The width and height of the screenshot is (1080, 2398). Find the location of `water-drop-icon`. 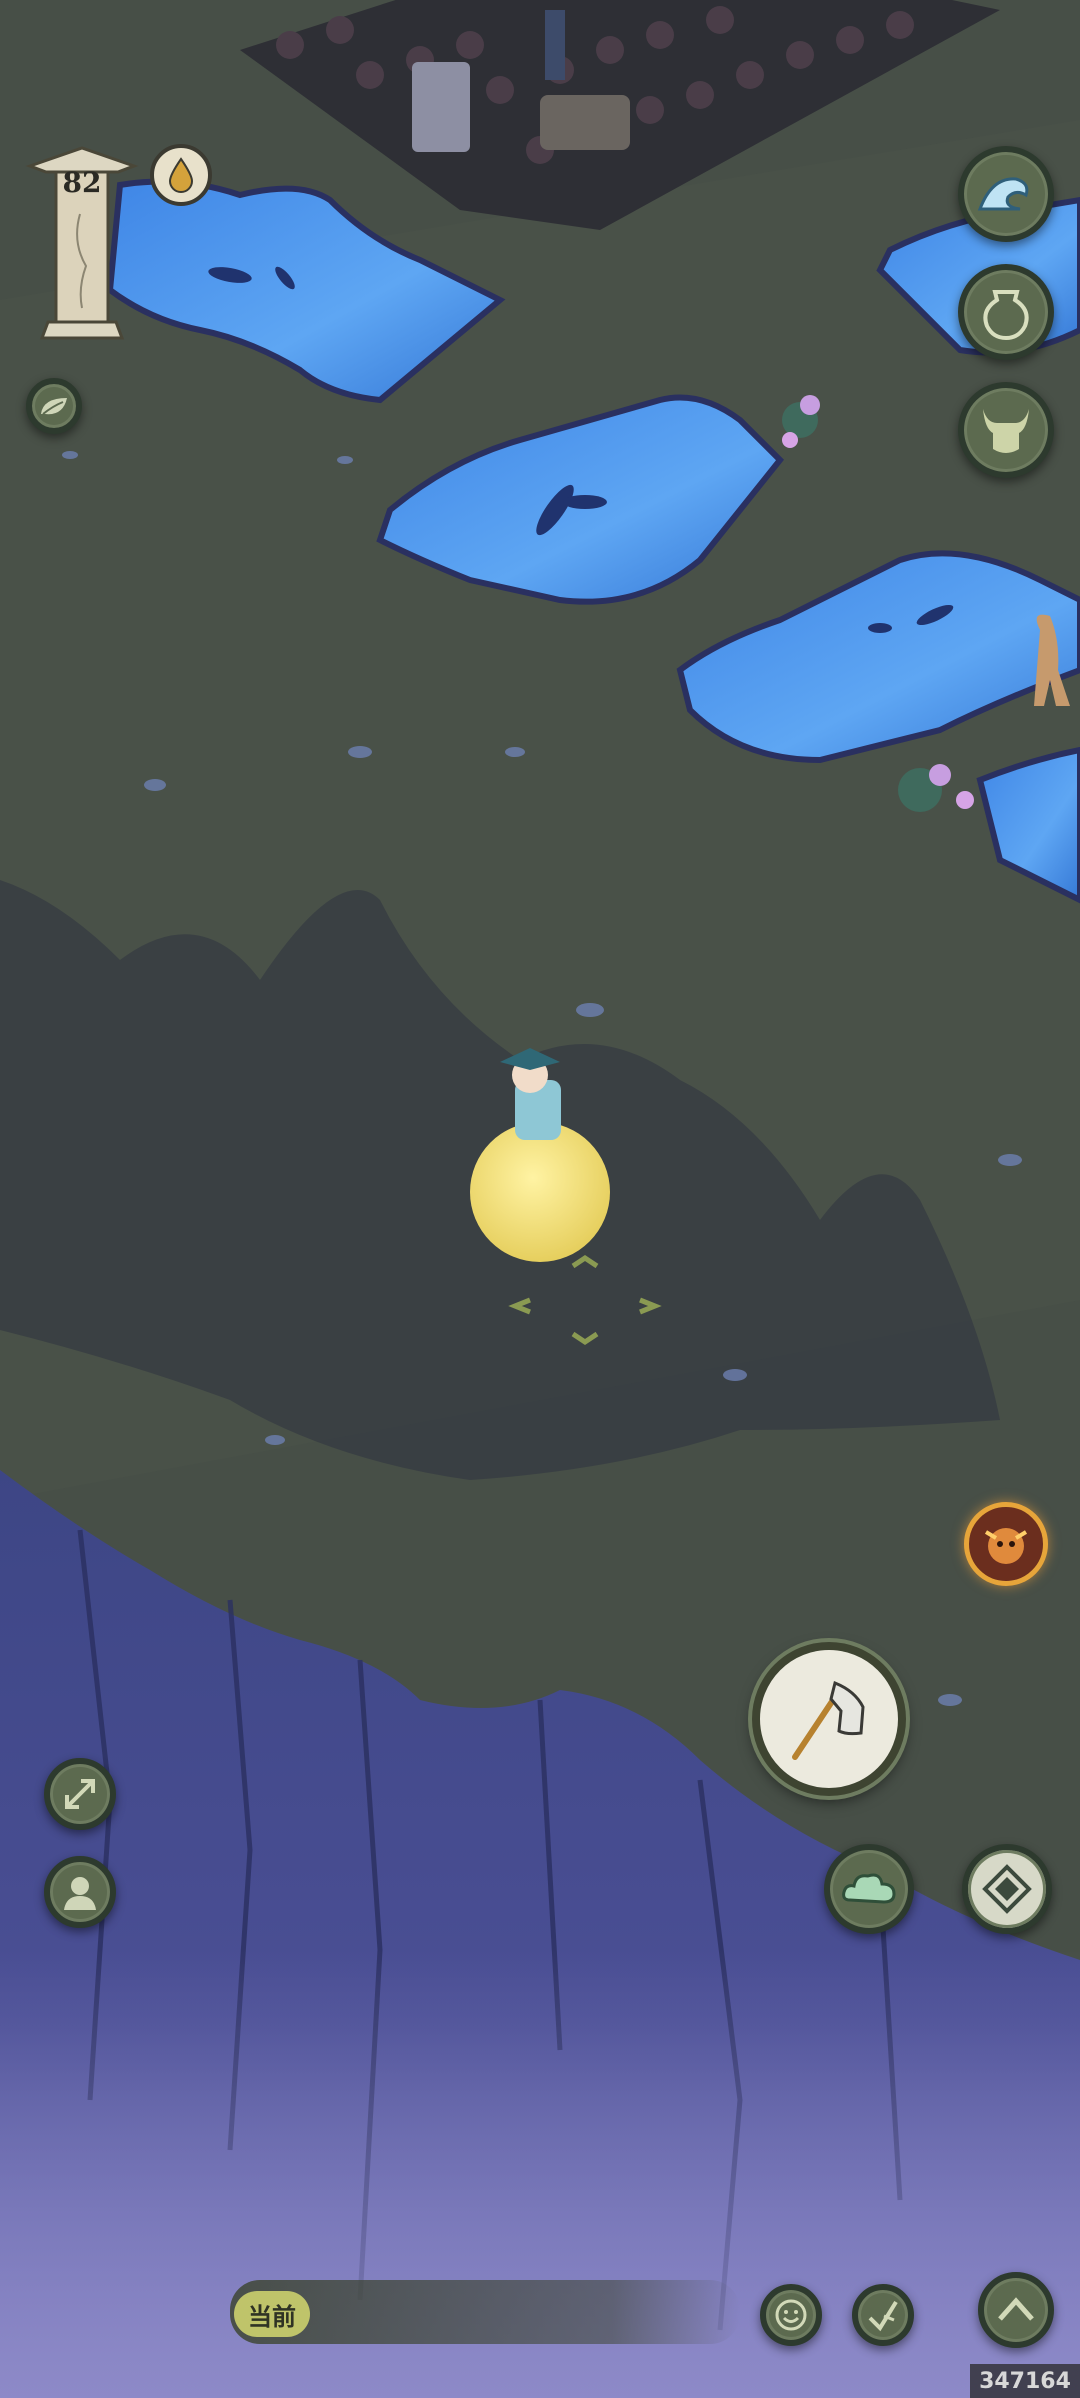

water-drop-icon is located at coordinates (181, 175).